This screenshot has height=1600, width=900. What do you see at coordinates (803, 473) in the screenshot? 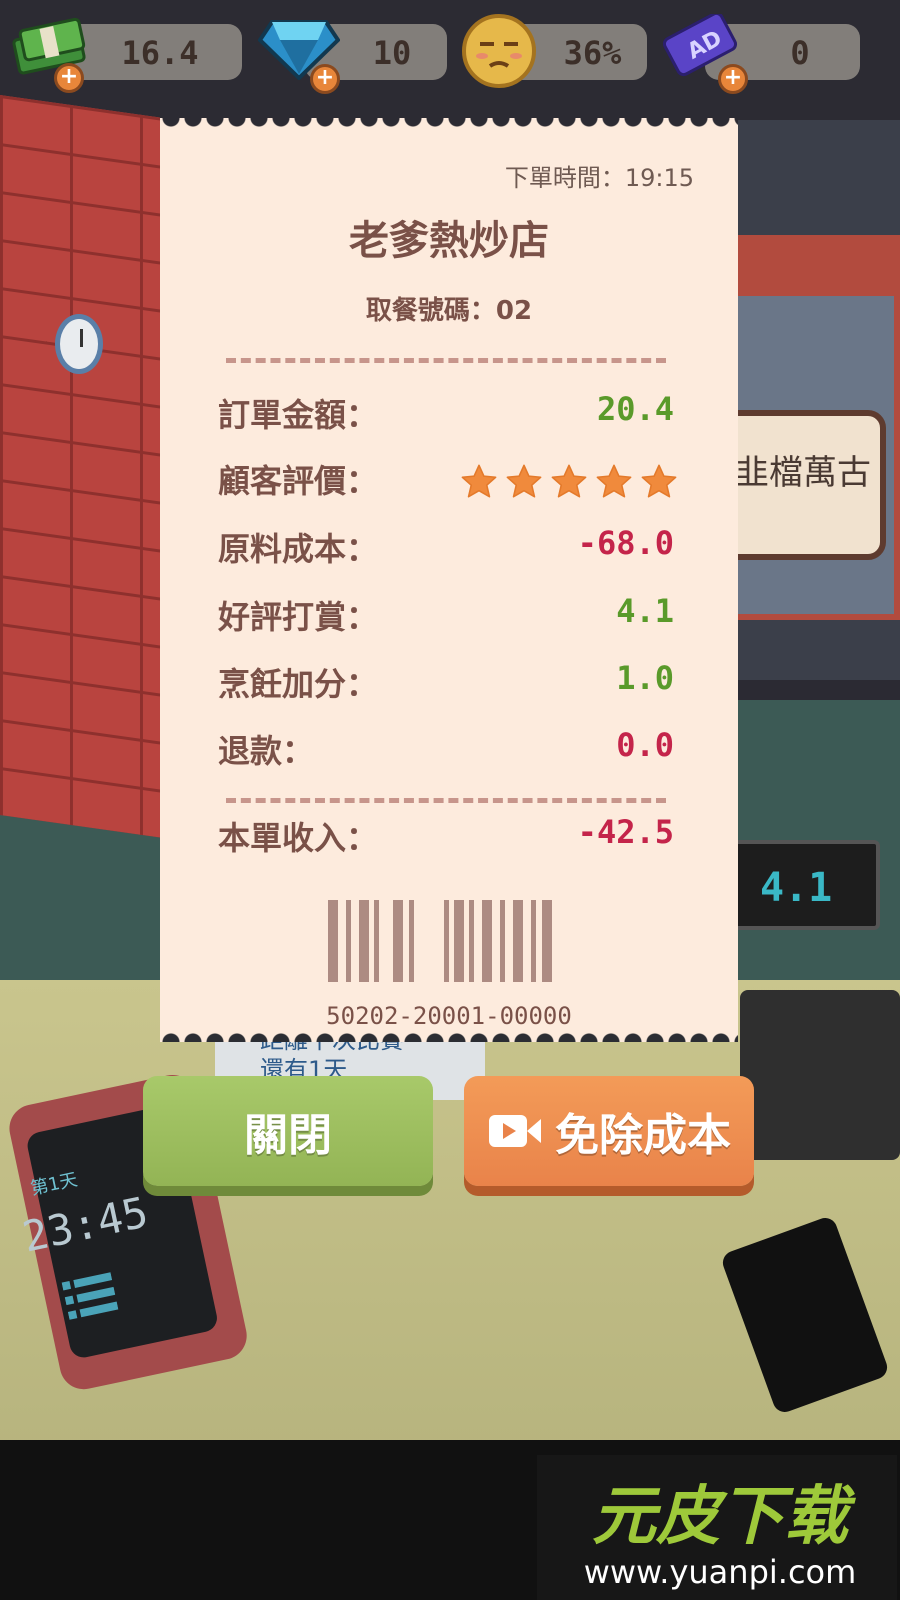
I see `shop-sign-text: 韭檔萬古` at bounding box center [803, 473].